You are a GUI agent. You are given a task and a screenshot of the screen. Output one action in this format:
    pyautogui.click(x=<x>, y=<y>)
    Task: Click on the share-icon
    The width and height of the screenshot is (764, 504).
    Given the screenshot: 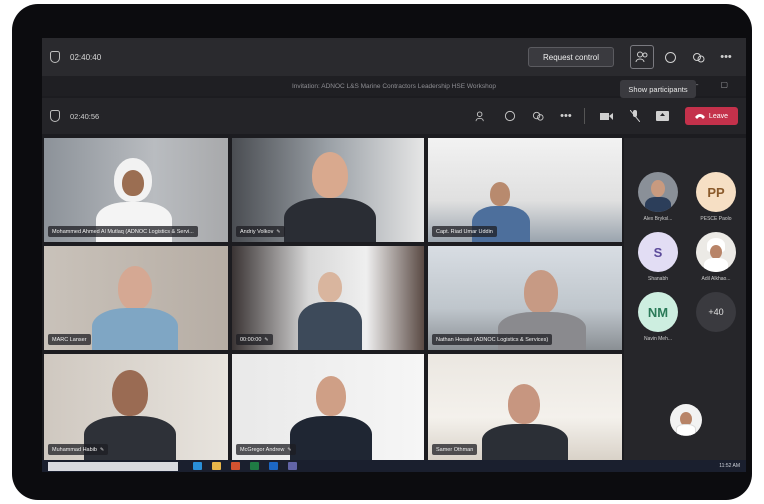 What is the action you would take?
    pyautogui.click(x=663, y=116)
    